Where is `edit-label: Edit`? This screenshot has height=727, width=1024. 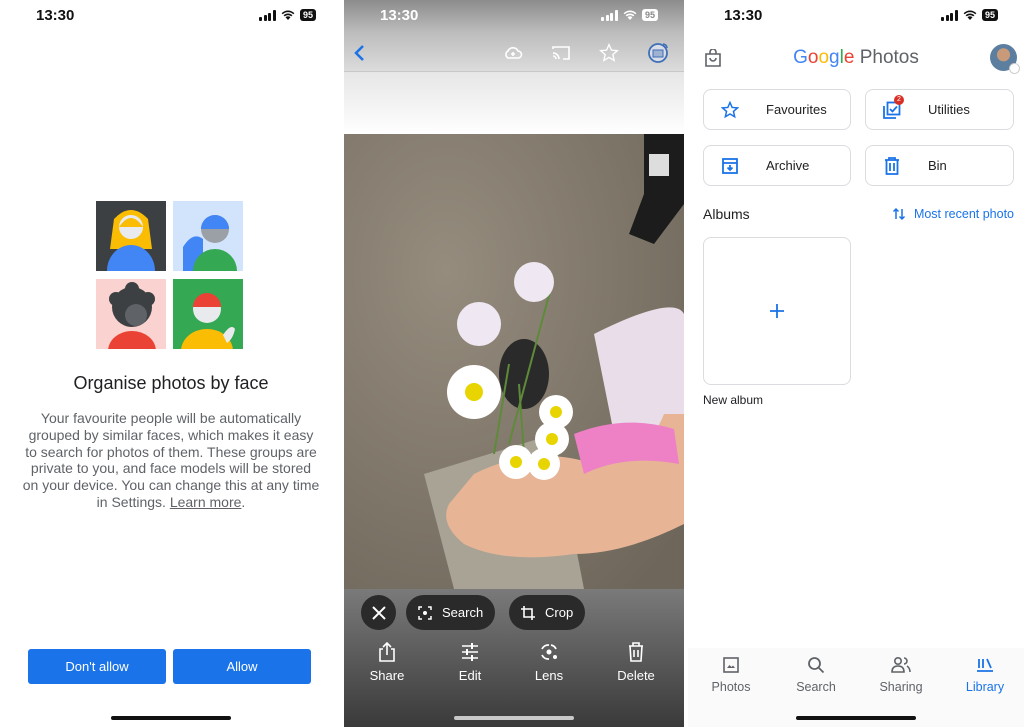 edit-label: Edit is located at coordinates (470, 675).